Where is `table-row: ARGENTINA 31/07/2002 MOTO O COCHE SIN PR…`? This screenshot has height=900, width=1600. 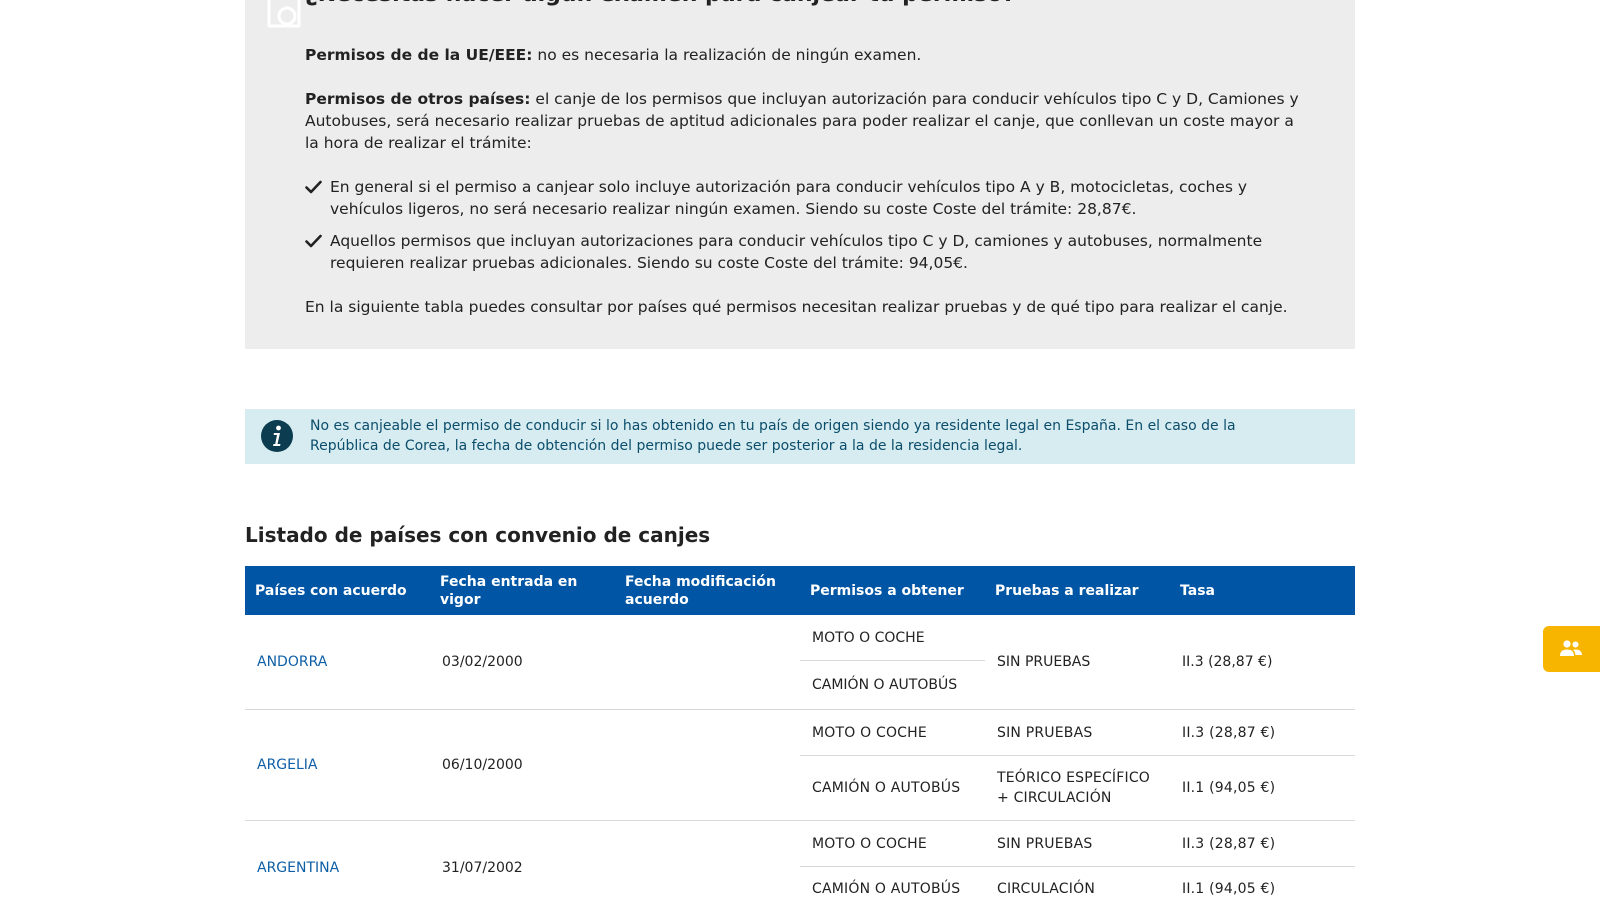
table-row: ARGENTINA 31/07/2002 MOTO O COCHE SIN PR… is located at coordinates (800, 860).